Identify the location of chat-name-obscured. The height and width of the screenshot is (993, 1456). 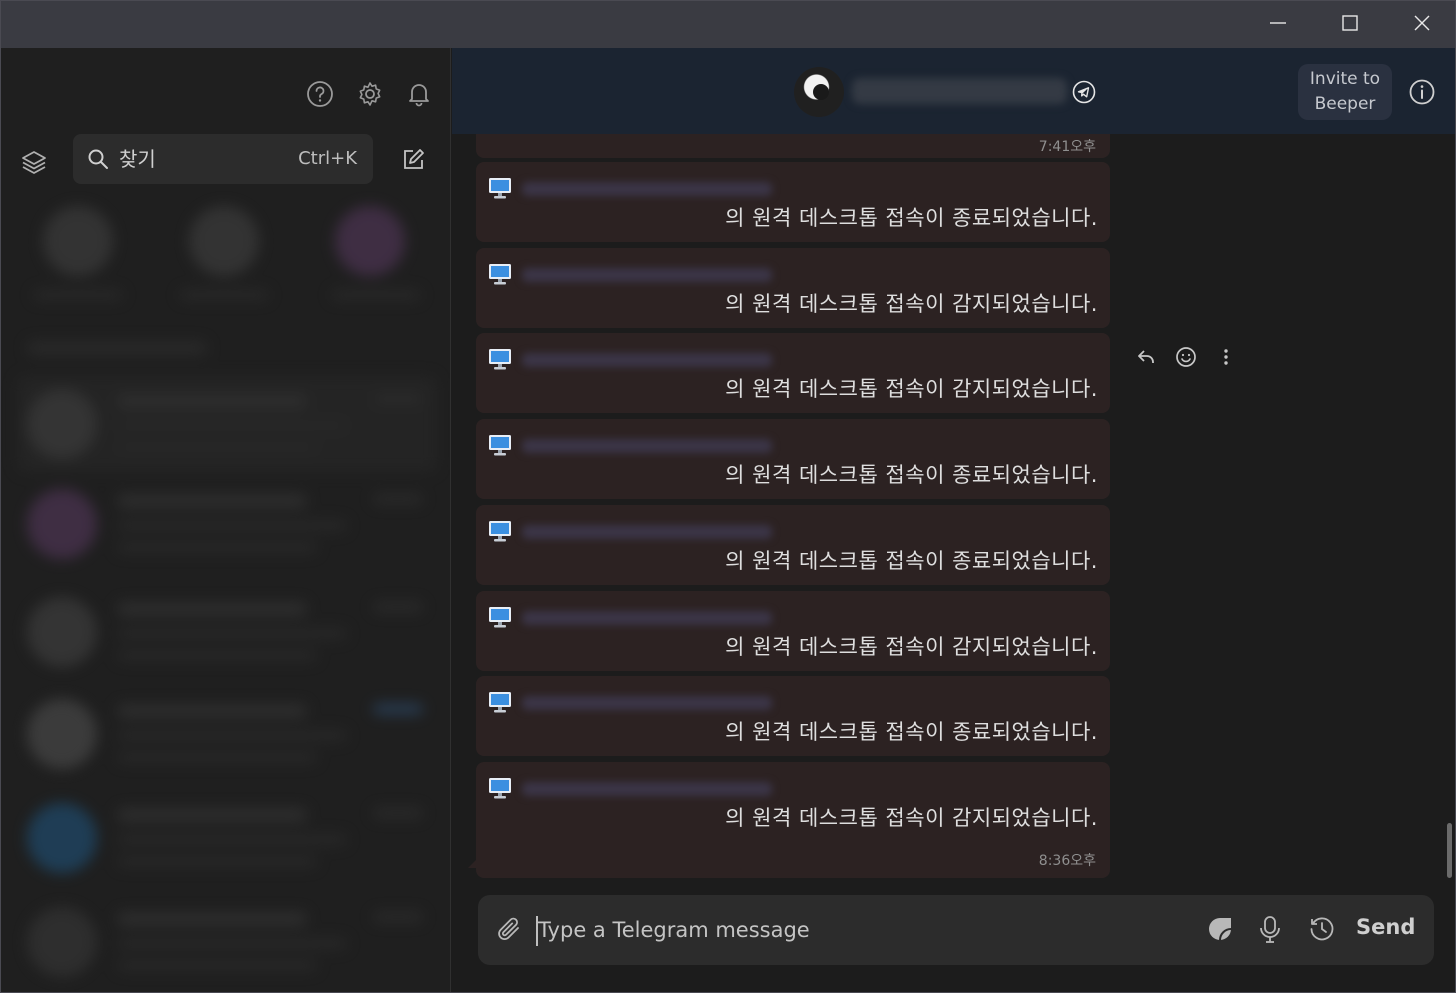
(959, 91).